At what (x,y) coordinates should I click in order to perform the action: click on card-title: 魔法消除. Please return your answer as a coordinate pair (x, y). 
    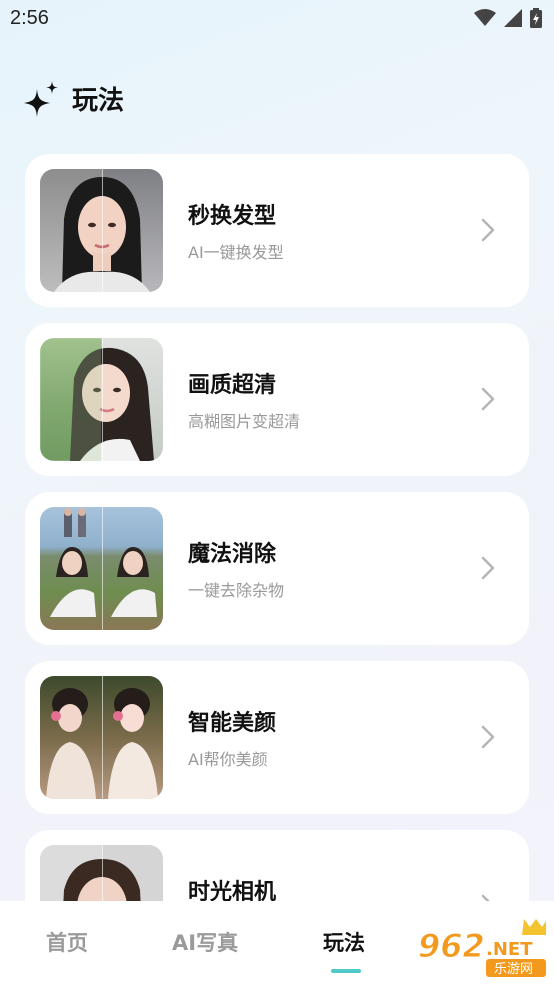
    Looking at the image, I should click on (232, 554).